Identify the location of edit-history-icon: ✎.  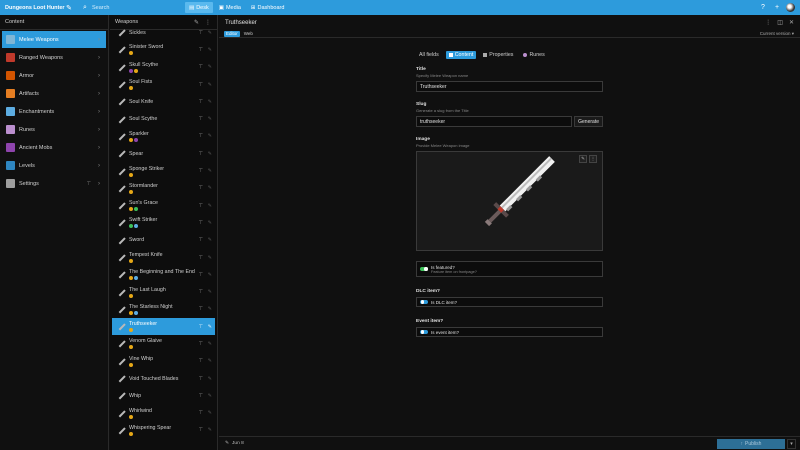
(227, 443).